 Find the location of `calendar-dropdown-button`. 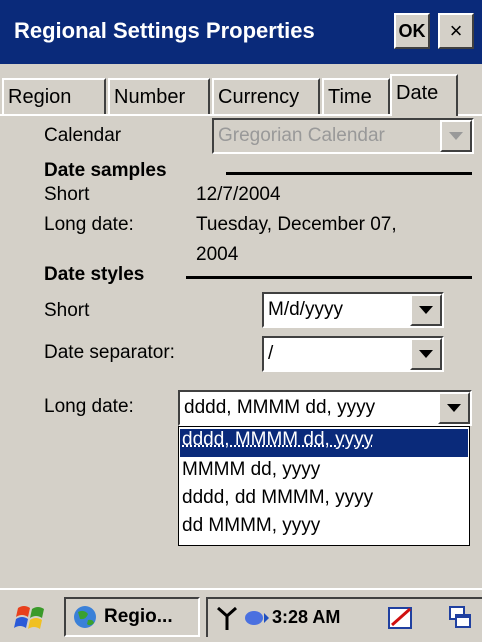

calendar-dropdown-button is located at coordinates (456, 136).